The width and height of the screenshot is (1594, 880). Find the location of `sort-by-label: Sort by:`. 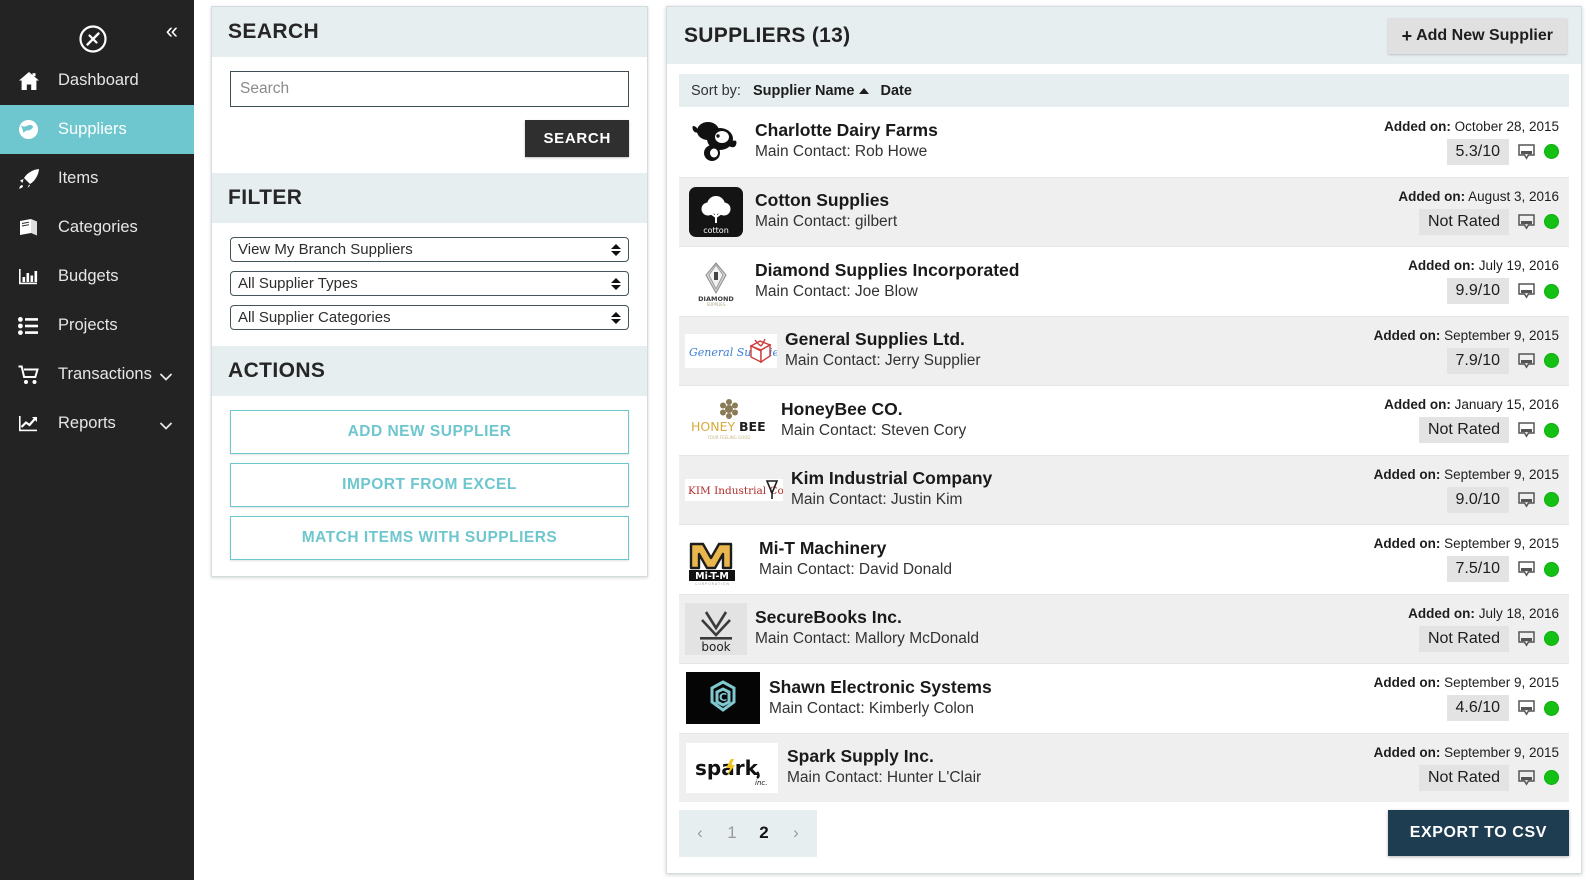

sort-by-label: Sort by: is located at coordinates (716, 90).